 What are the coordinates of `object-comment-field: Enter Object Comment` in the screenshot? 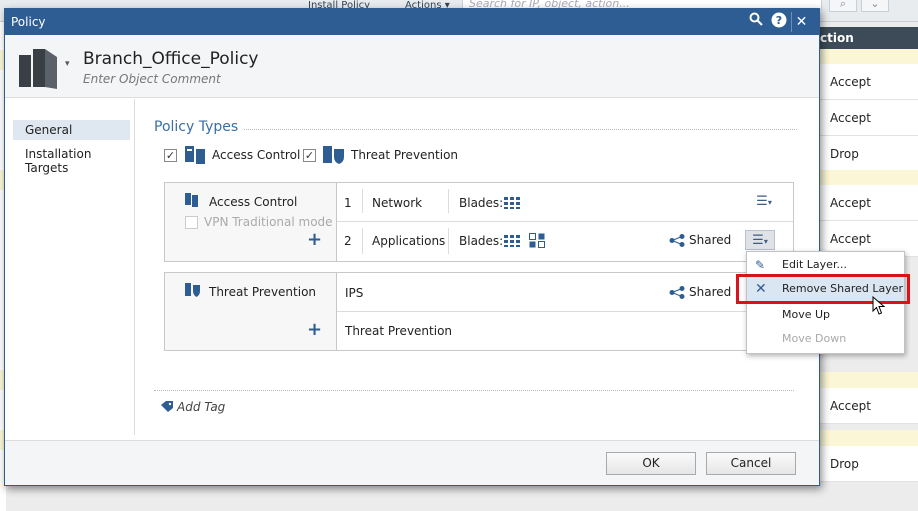 It's located at (152, 79).